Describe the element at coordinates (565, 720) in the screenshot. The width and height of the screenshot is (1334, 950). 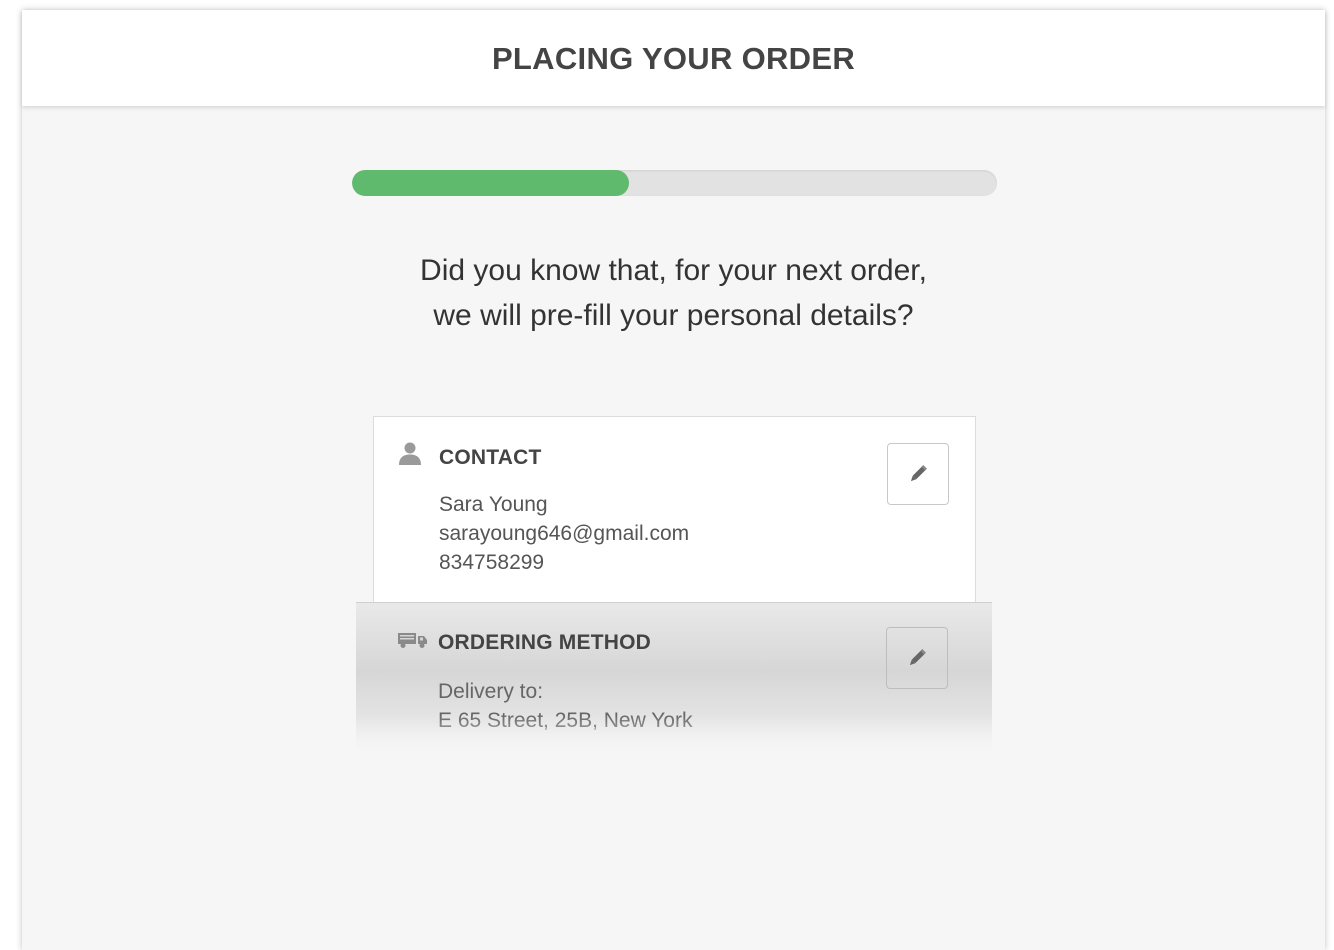
I see `delivery-address: E 65 Street, 25B, New York` at that location.